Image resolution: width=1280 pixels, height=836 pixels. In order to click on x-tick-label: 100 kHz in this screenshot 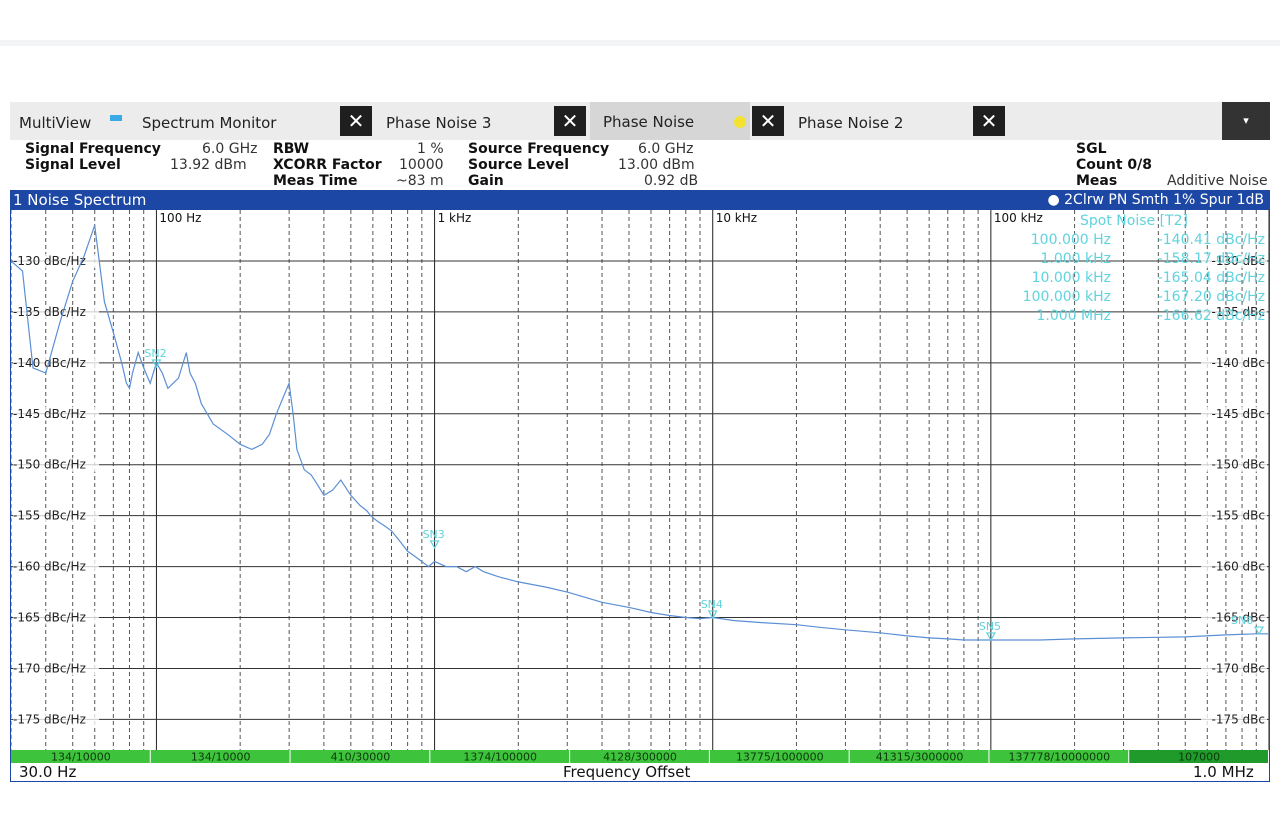, I will do `click(1018, 218)`.